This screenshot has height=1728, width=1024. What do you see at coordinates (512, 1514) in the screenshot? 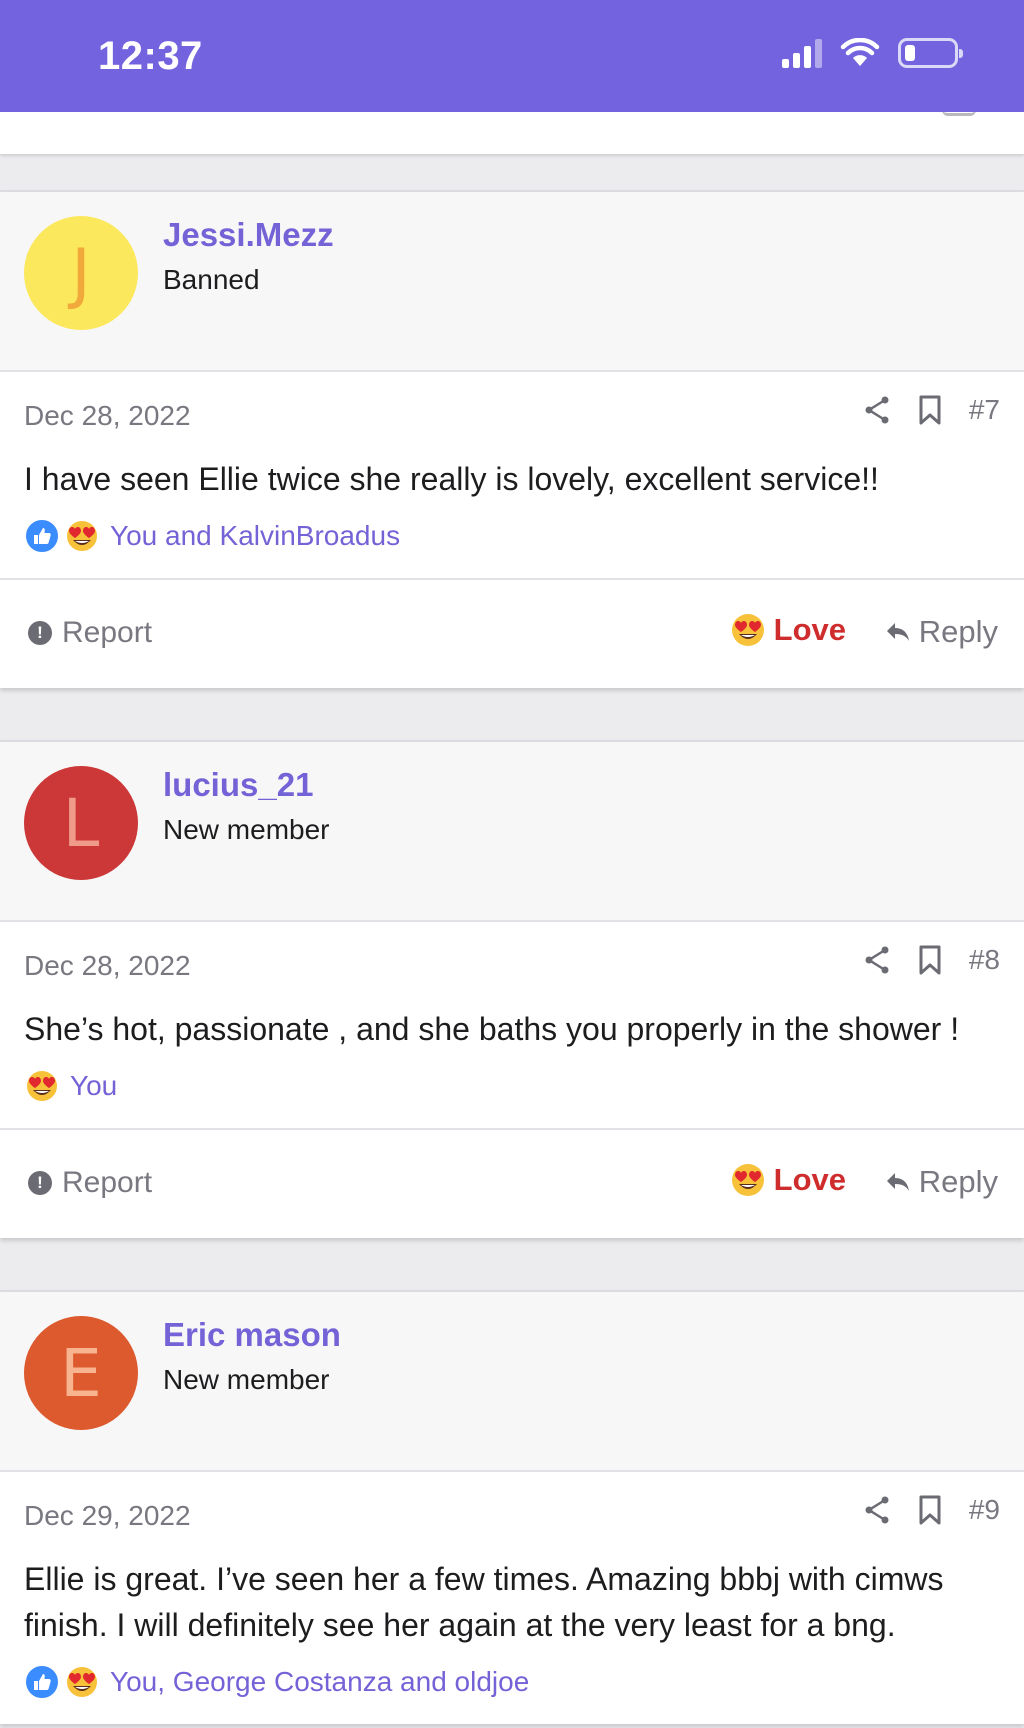
I see `post-meta: Dec 29, 2022 #9` at bounding box center [512, 1514].